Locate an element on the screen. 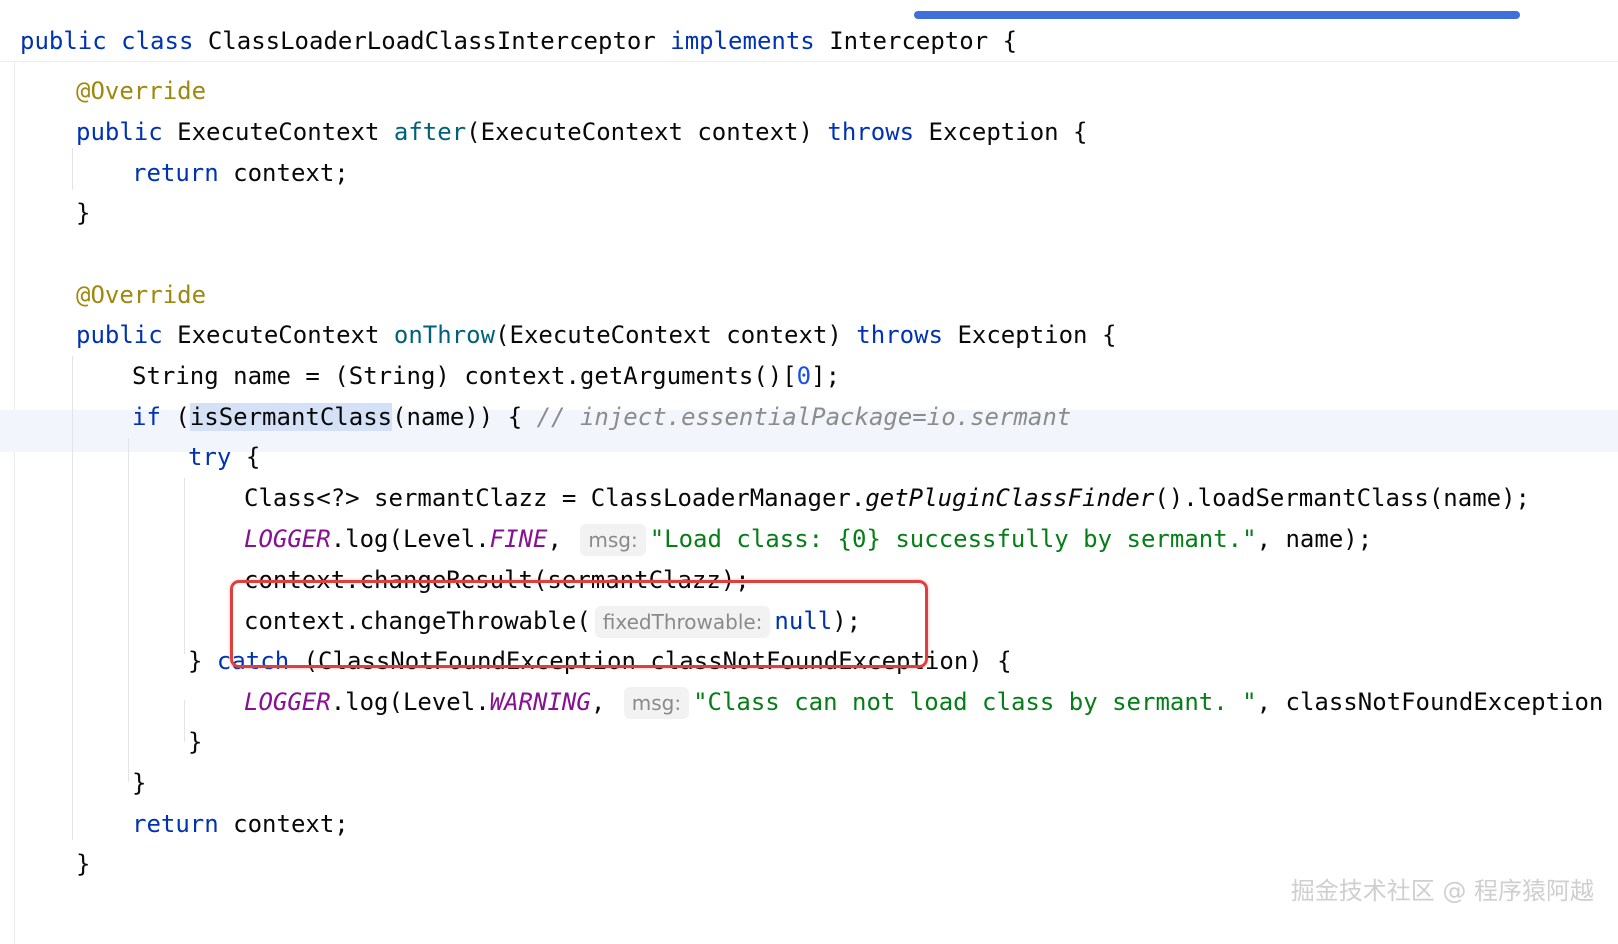 The width and height of the screenshot is (1618, 944). paren: ( is located at coordinates (182, 417).